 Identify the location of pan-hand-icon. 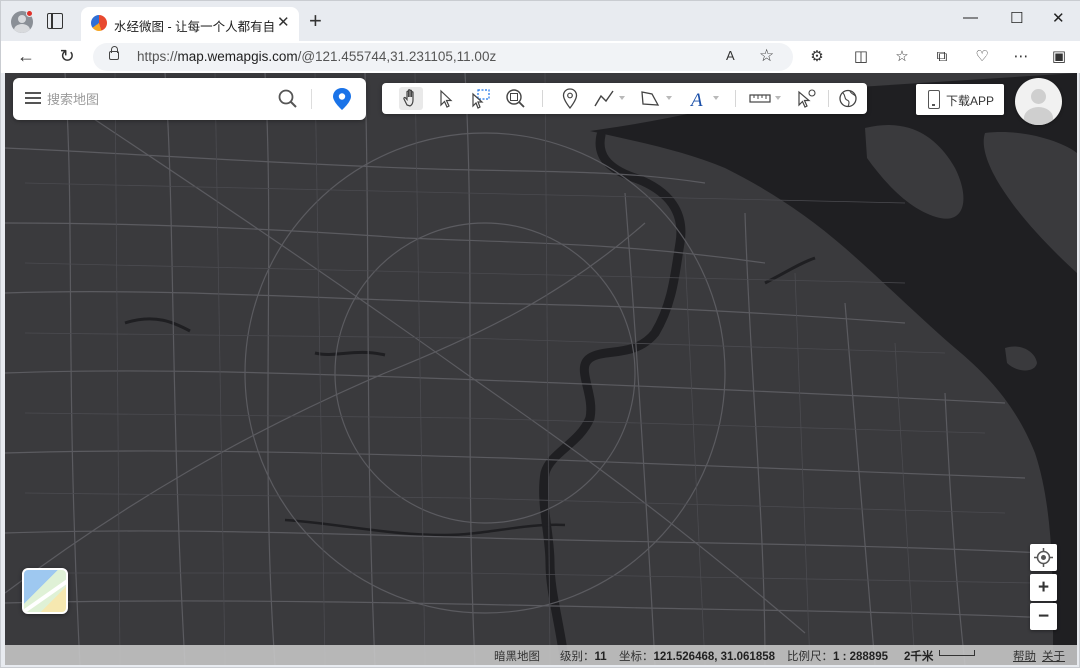
(411, 98).